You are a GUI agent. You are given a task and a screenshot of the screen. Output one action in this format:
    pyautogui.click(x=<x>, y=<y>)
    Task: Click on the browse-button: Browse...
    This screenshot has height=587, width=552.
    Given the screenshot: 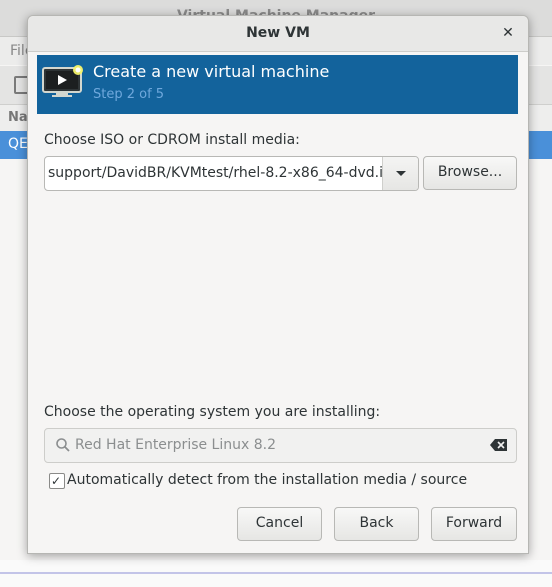 What is the action you would take?
    pyautogui.click(x=470, y=173)
    